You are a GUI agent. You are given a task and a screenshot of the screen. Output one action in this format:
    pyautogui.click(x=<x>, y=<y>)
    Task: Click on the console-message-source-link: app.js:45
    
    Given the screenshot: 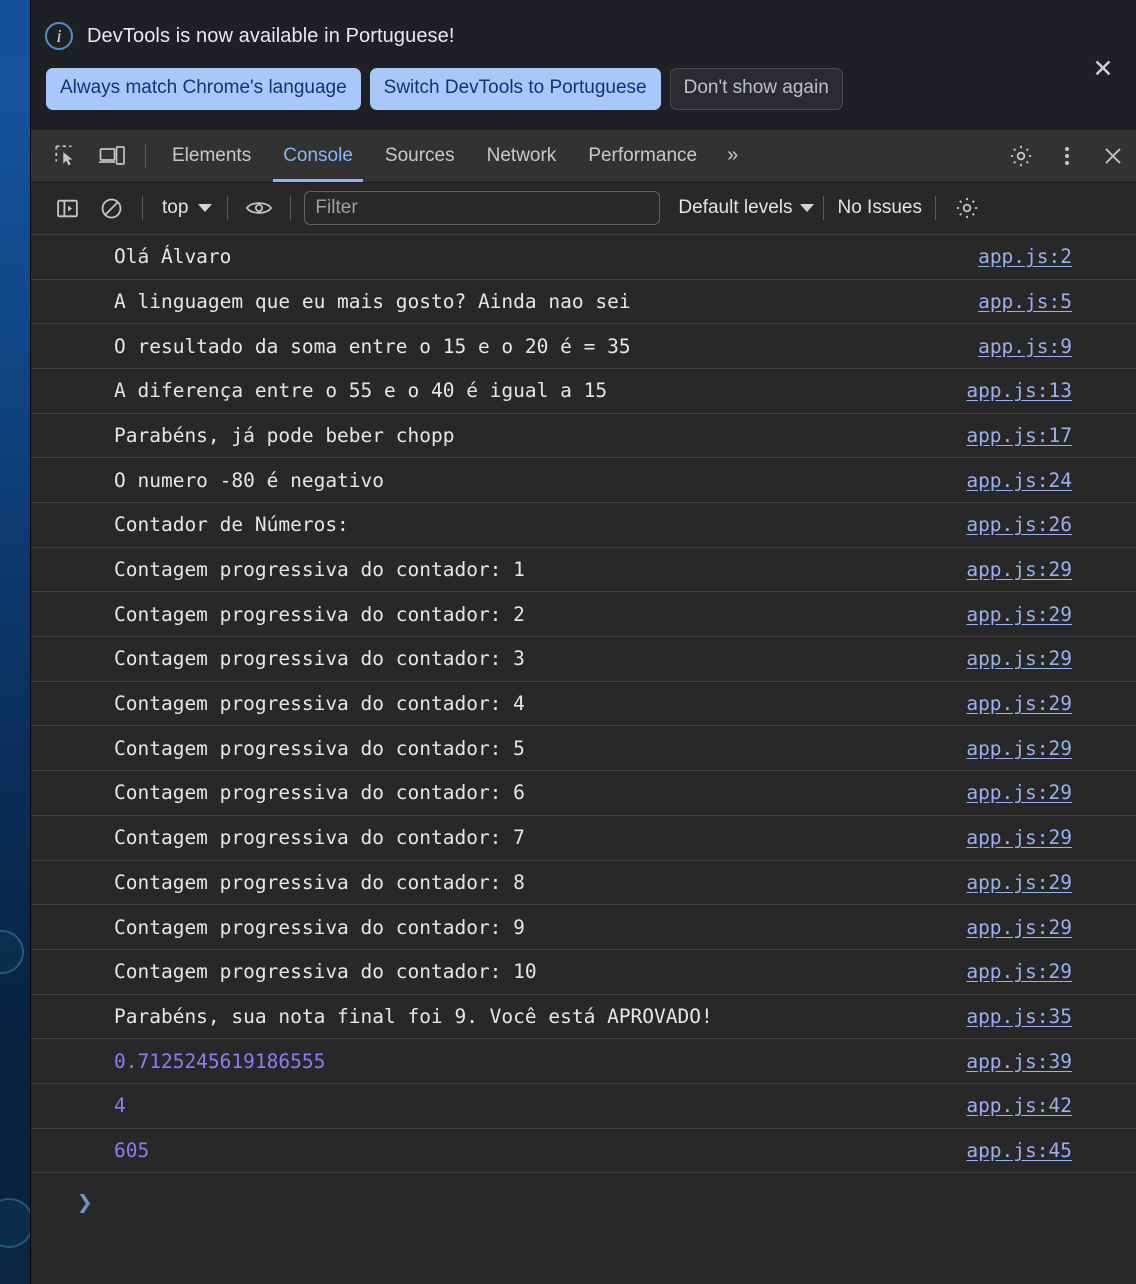 What is the action you would take?
    pyautogui.click(x=1019, y=1150)
    